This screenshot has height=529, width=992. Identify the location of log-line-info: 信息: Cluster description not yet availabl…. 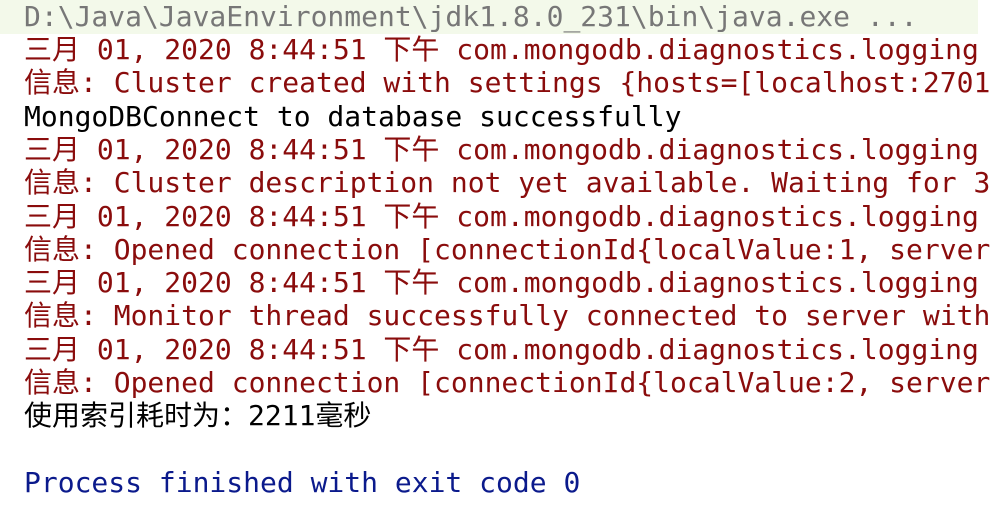
(507, 182).